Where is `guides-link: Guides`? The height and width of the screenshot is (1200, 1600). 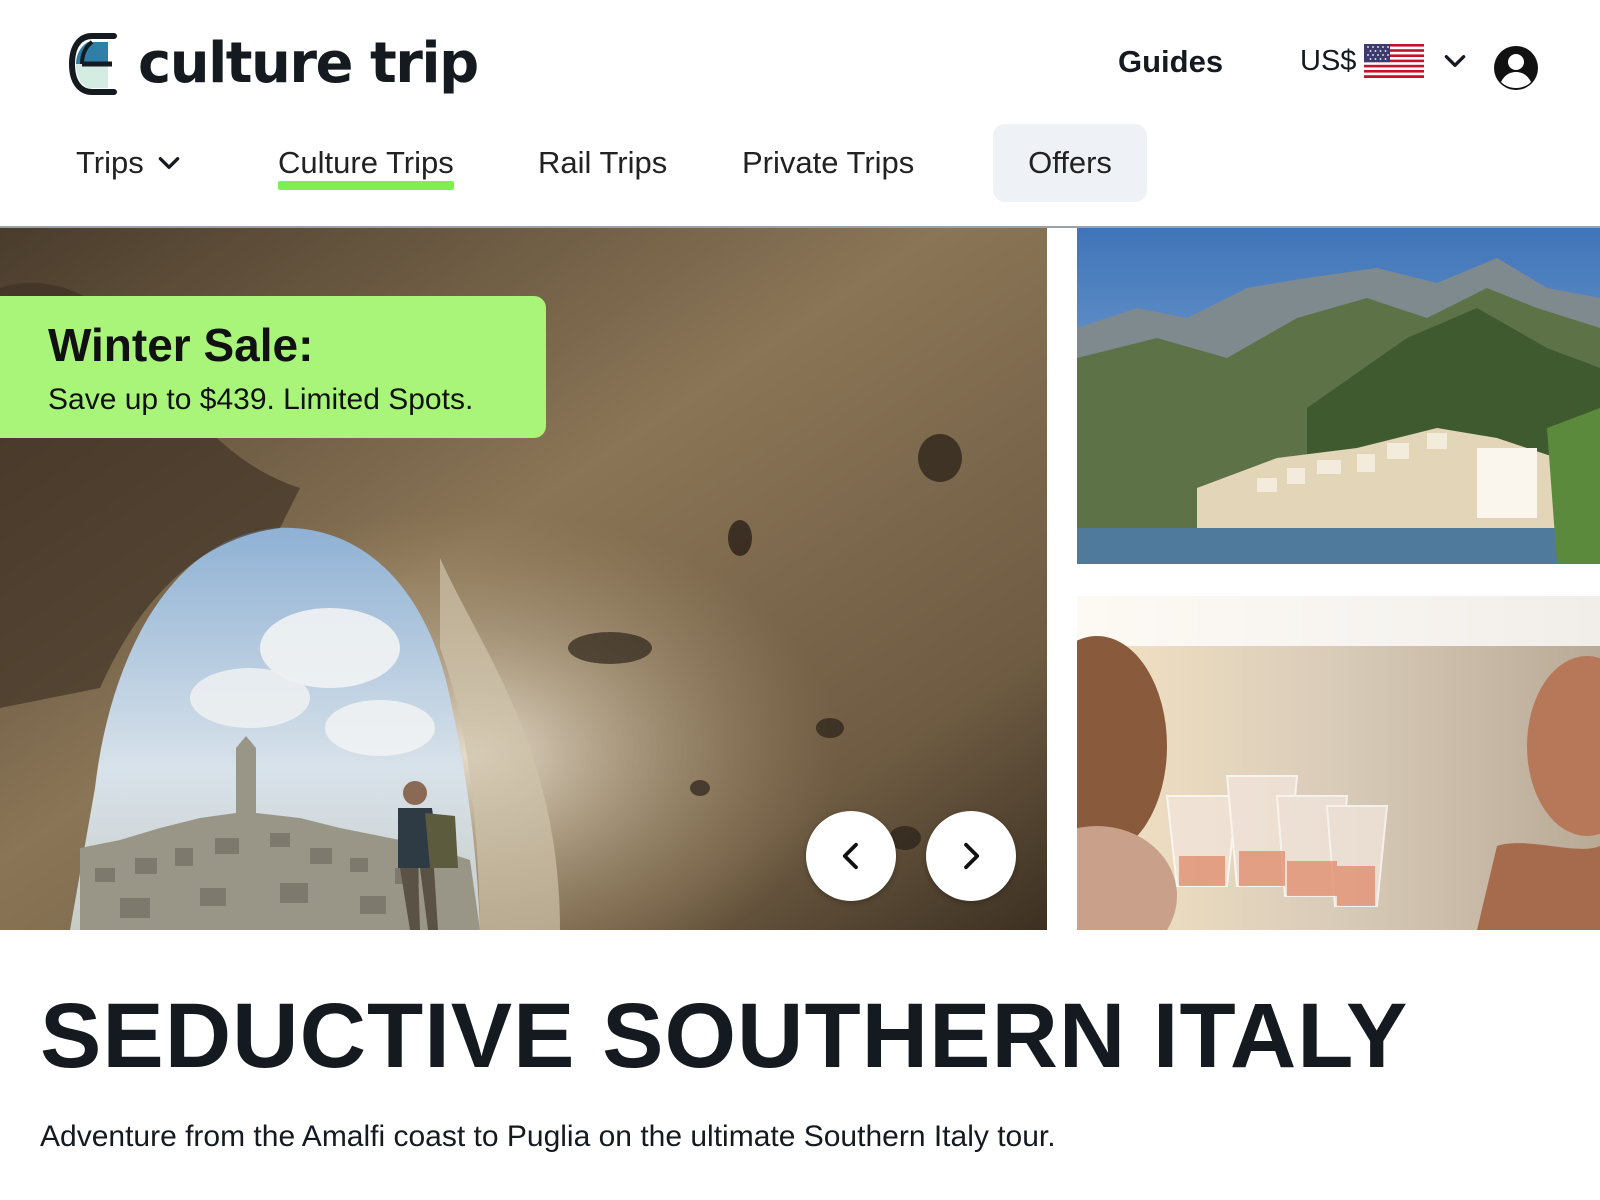
guides-link: Guides is located at coordinates (1170, 62).